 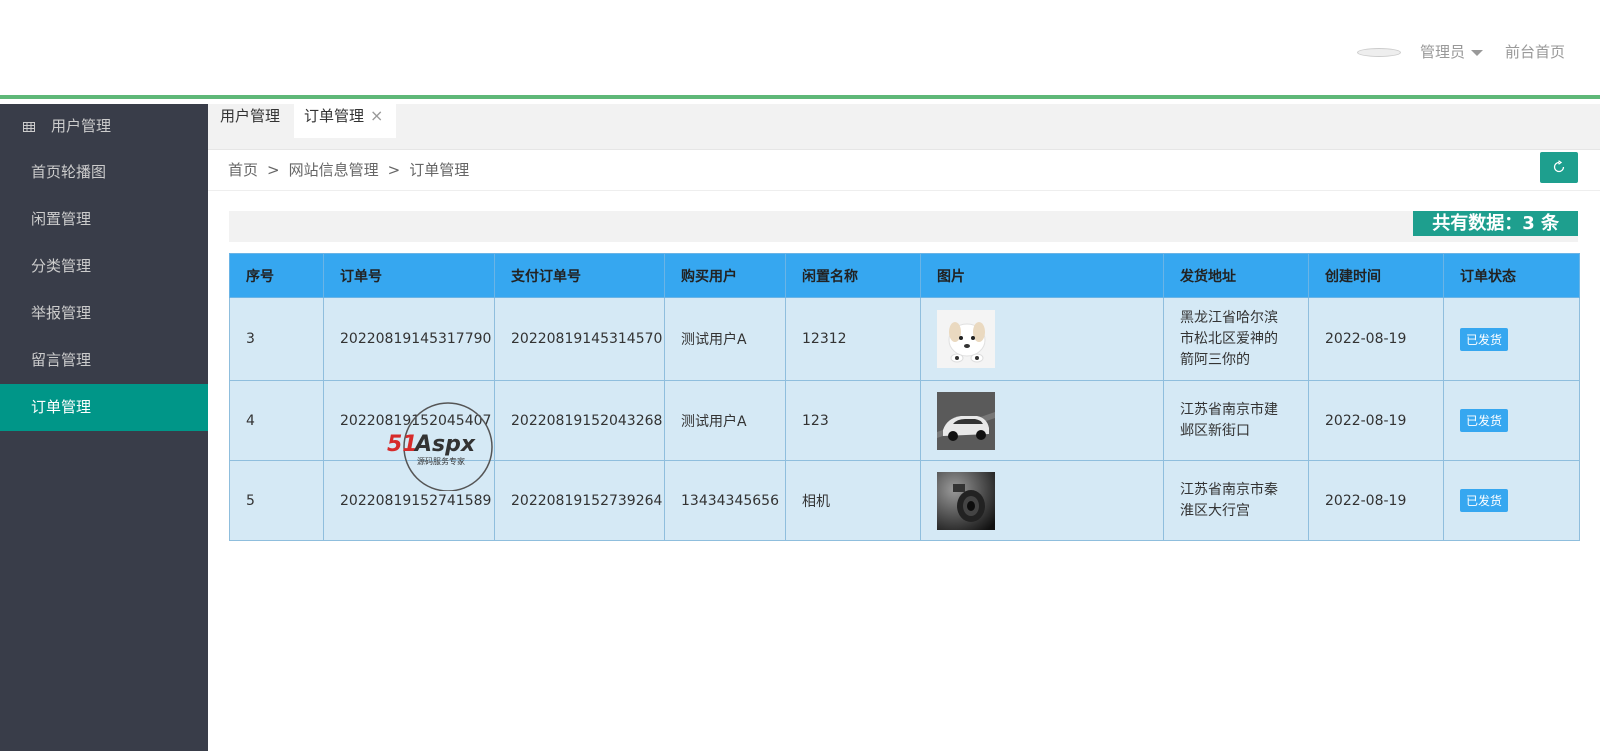 I want to click on breadcrumb-home: 首页, so click(x=243, y=170).